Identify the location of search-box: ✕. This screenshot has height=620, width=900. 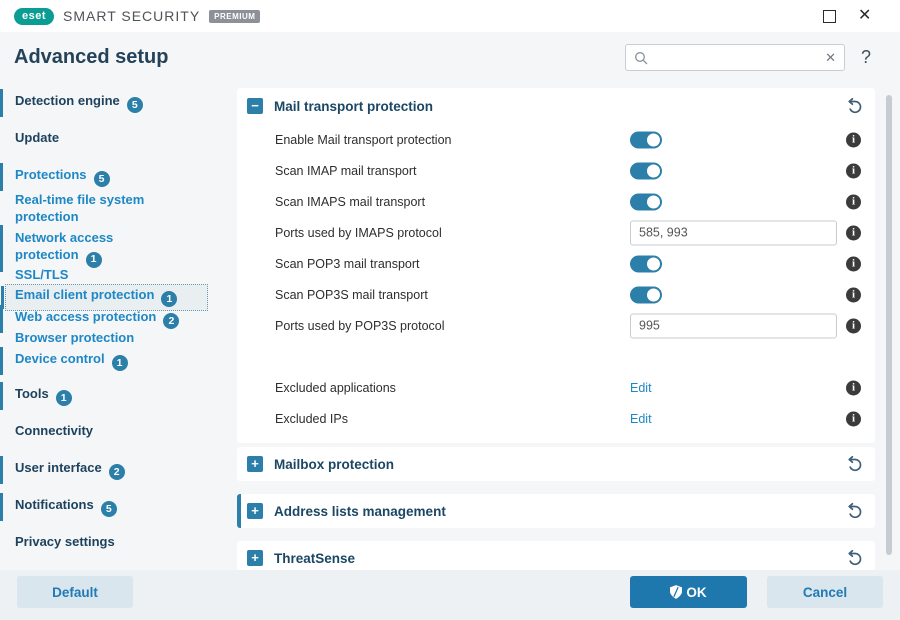
(735, 57).